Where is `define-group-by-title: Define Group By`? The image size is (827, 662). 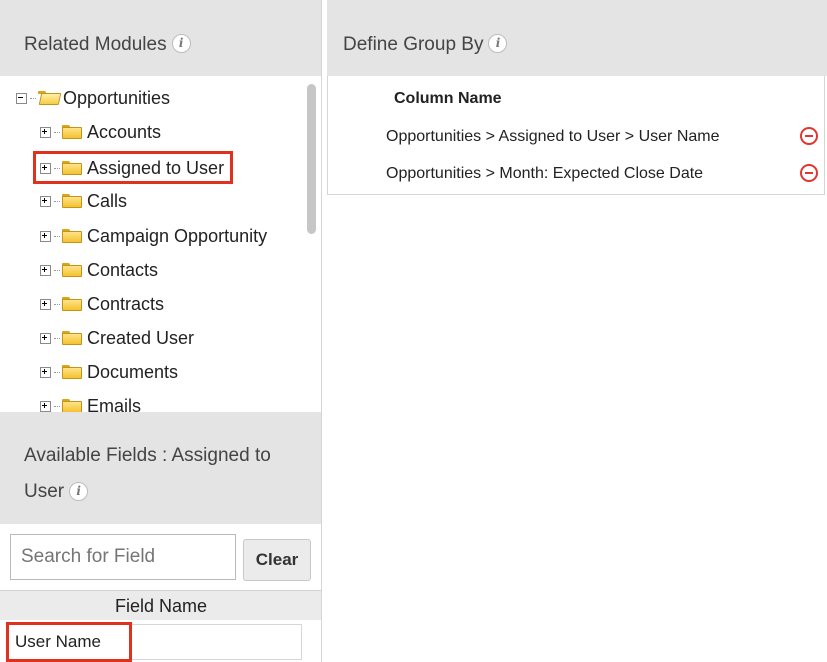 define-group-by-title: Define Group By is located at coordinates (413, 44).